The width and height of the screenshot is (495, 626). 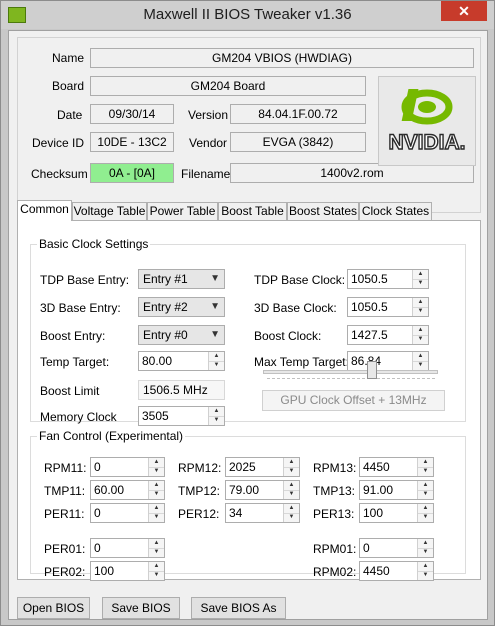 I want to click on boost-entry-value: Entry #0, so click(x=165, y=335).